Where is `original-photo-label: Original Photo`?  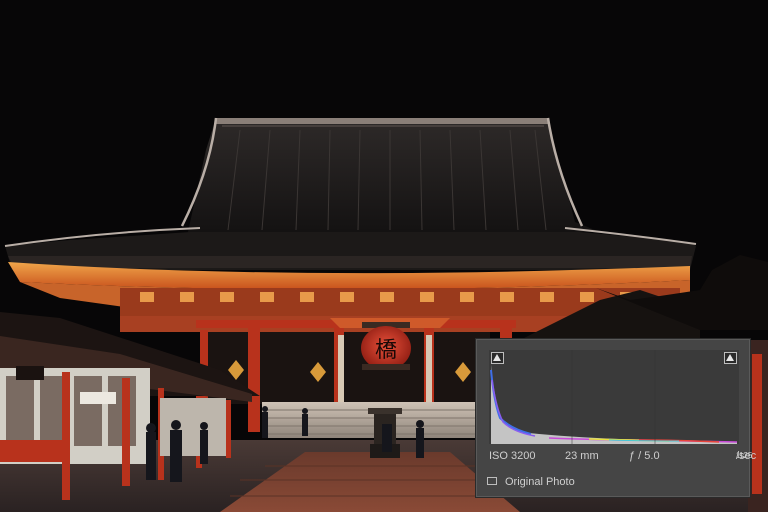 original-photo-label: Original Photo is located at coordinates (540, 482).